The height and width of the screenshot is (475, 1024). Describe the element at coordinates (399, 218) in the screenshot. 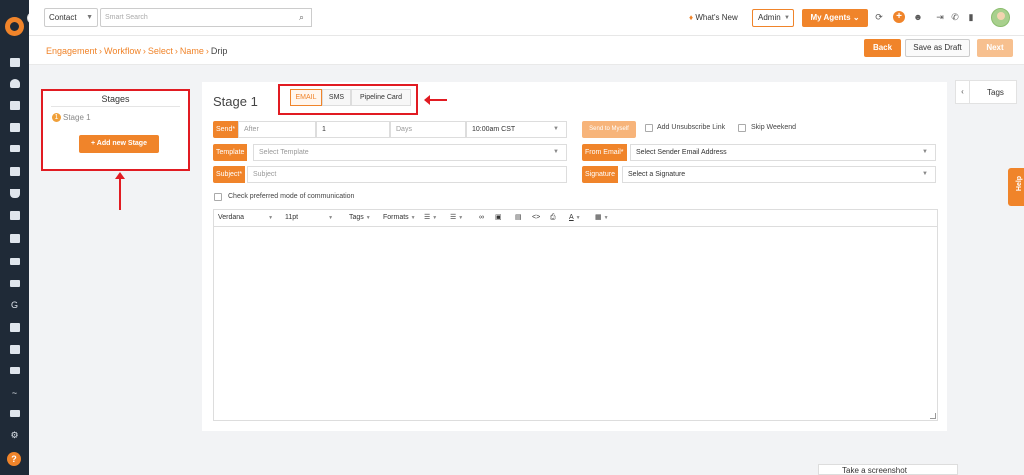

I see `formats-menu: Formats ▼` at that location.